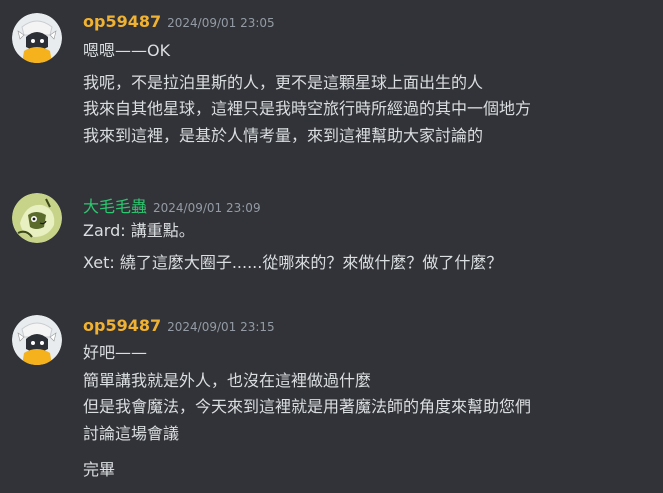 The width and height of the screenshot is (663, 493). What do you see at coordinates (115, 352) in the screenshot?
I see `message-line: 好吧——` at bounding box center [115, 352].